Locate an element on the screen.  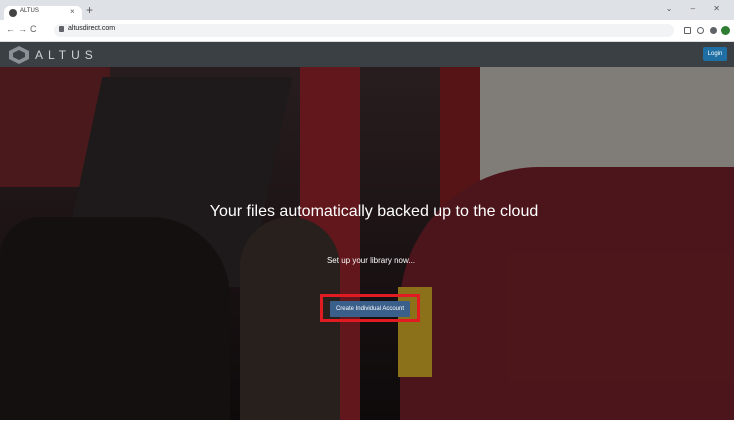
browser-toolbar: ← → C altusdirect.com is located at coordinates (367, 31).